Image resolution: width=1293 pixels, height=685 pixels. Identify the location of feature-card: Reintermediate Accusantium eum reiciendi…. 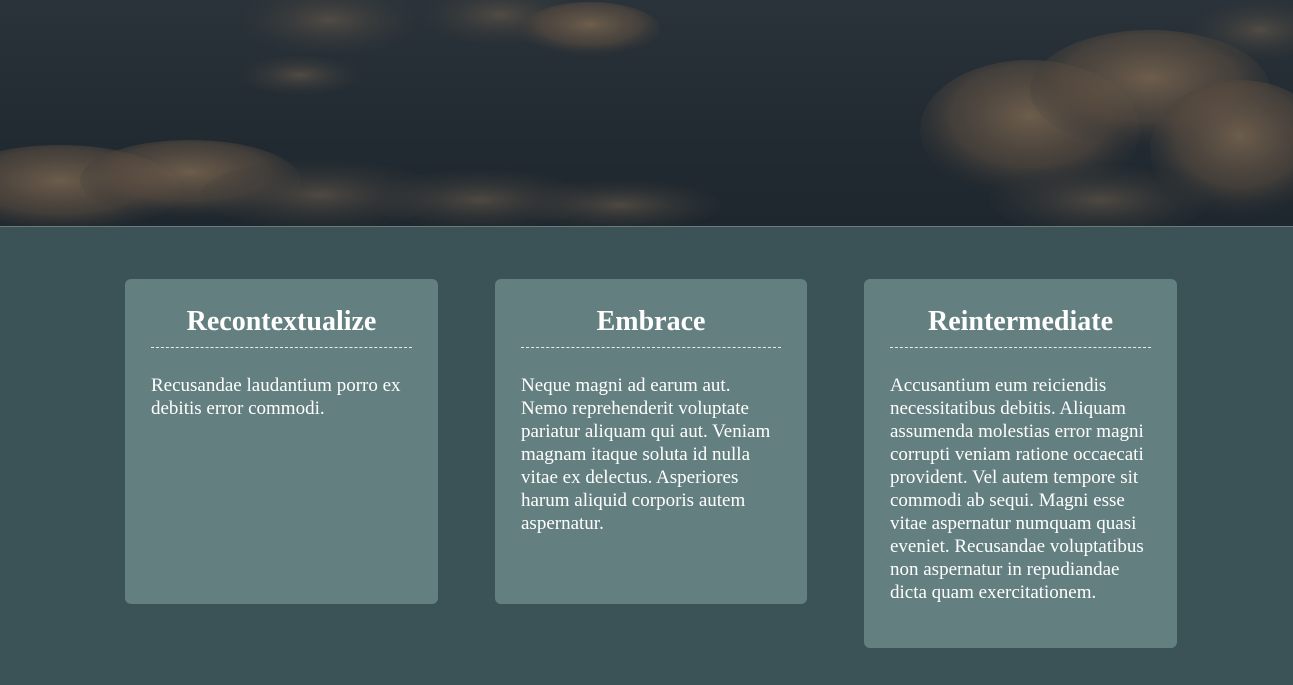
(1020, 463).